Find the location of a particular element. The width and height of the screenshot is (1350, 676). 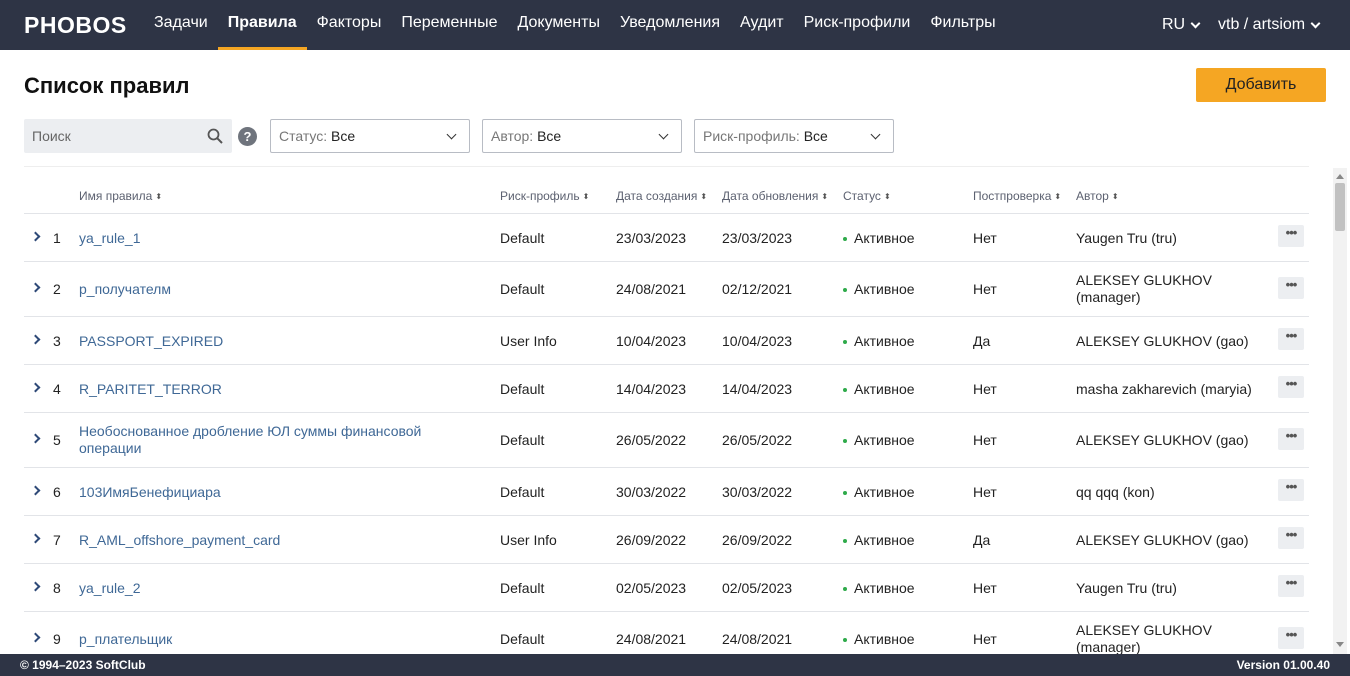

rule-name-link: R_PARITET_TERROR is located at coordinates (150, 389).